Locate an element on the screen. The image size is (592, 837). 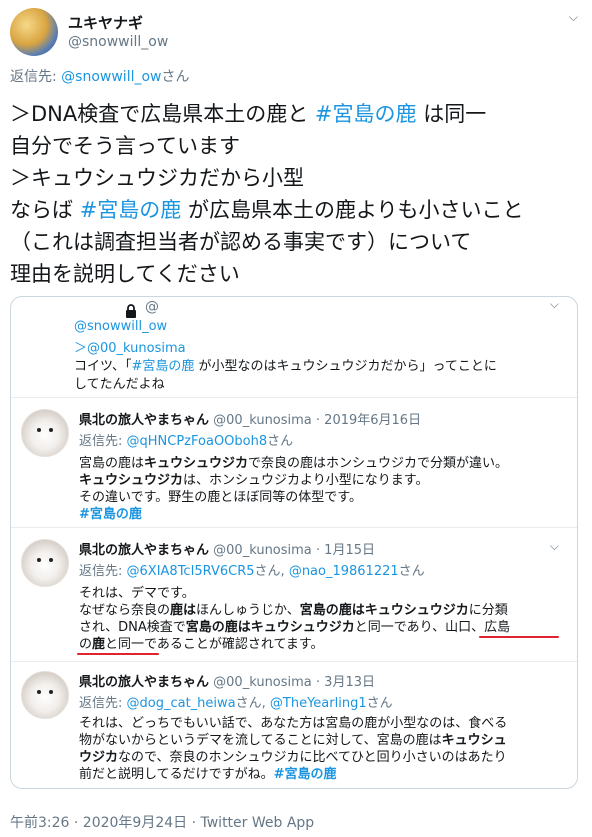
text-line: の鹿と同一であることが確認されてます。 is located at coordinates (319, 644).